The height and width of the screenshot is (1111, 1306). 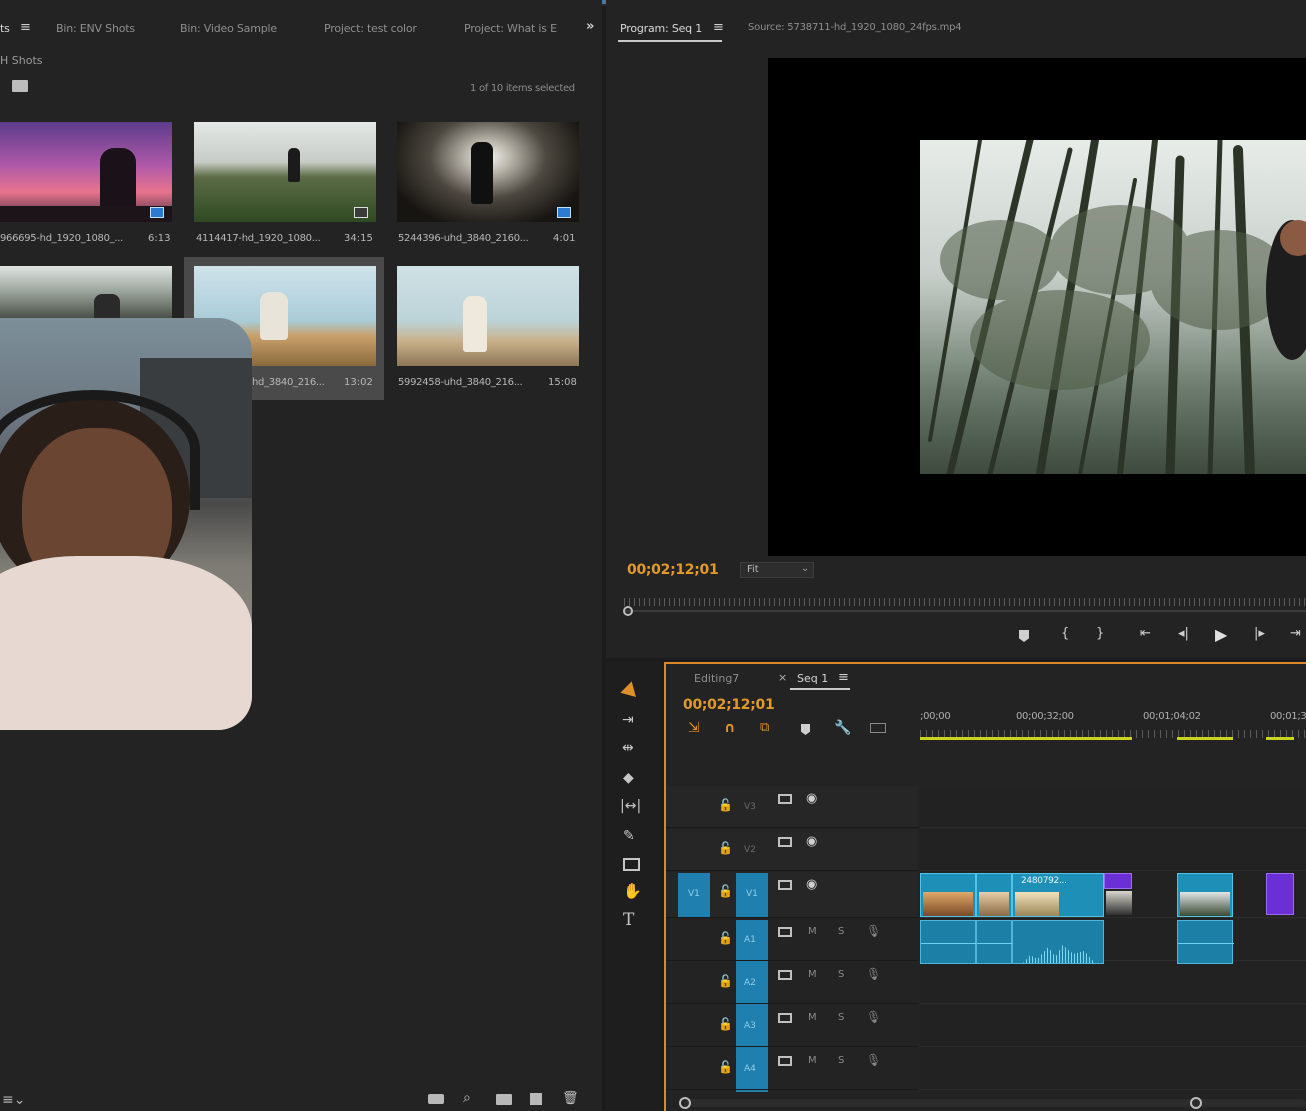 I want to click on track-lane-a2, so click(x=1113, y=983).